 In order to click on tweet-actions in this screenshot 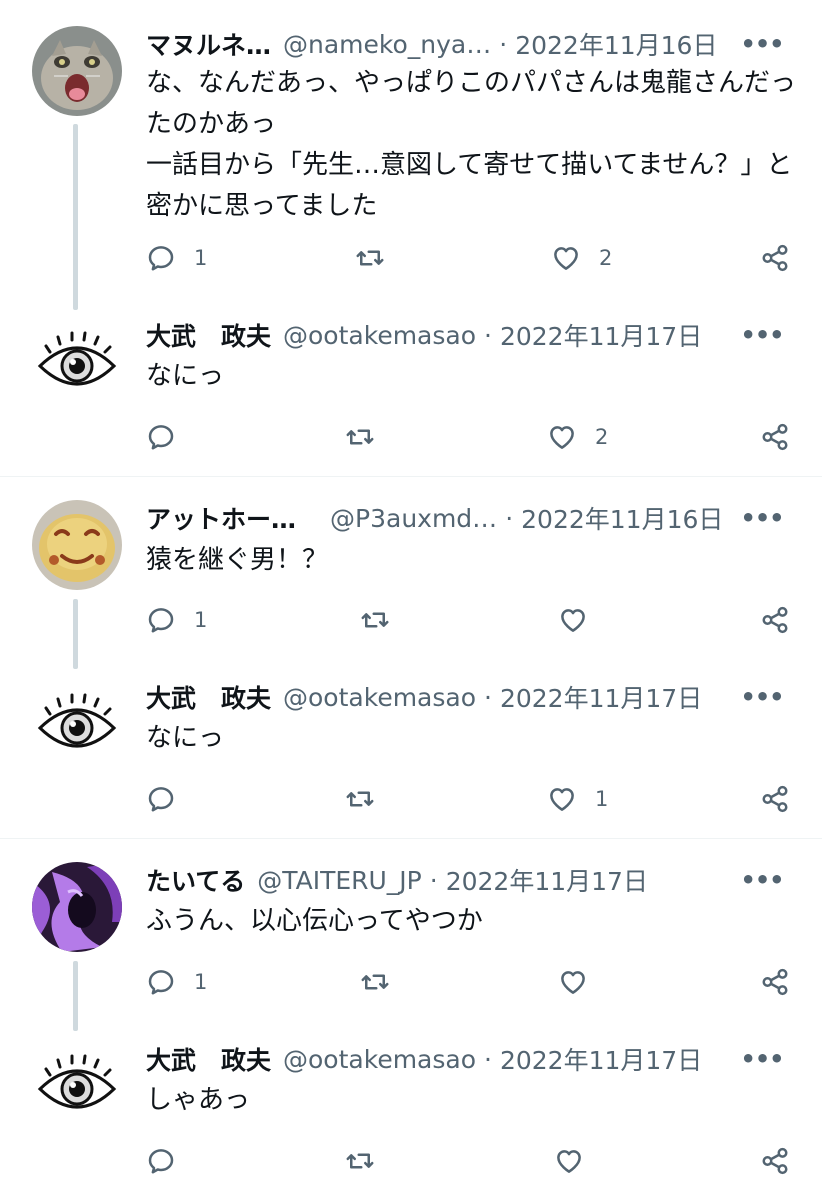, I will do `click(411, 1161)`.